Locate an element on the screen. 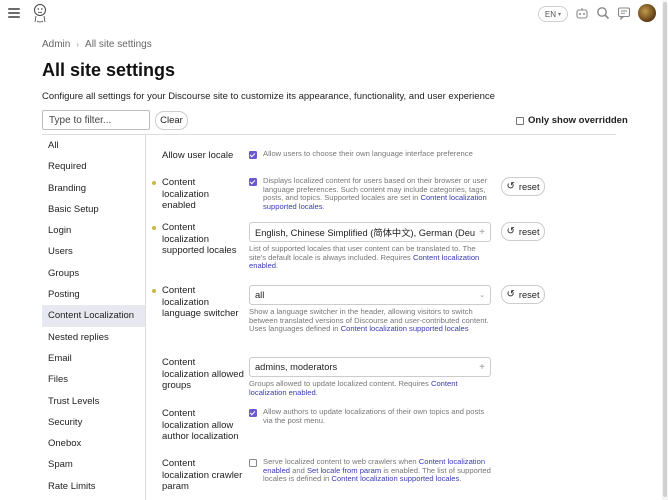 The image size is (668, 500). nav-item-files: Files is located at coordinates (93, 379).